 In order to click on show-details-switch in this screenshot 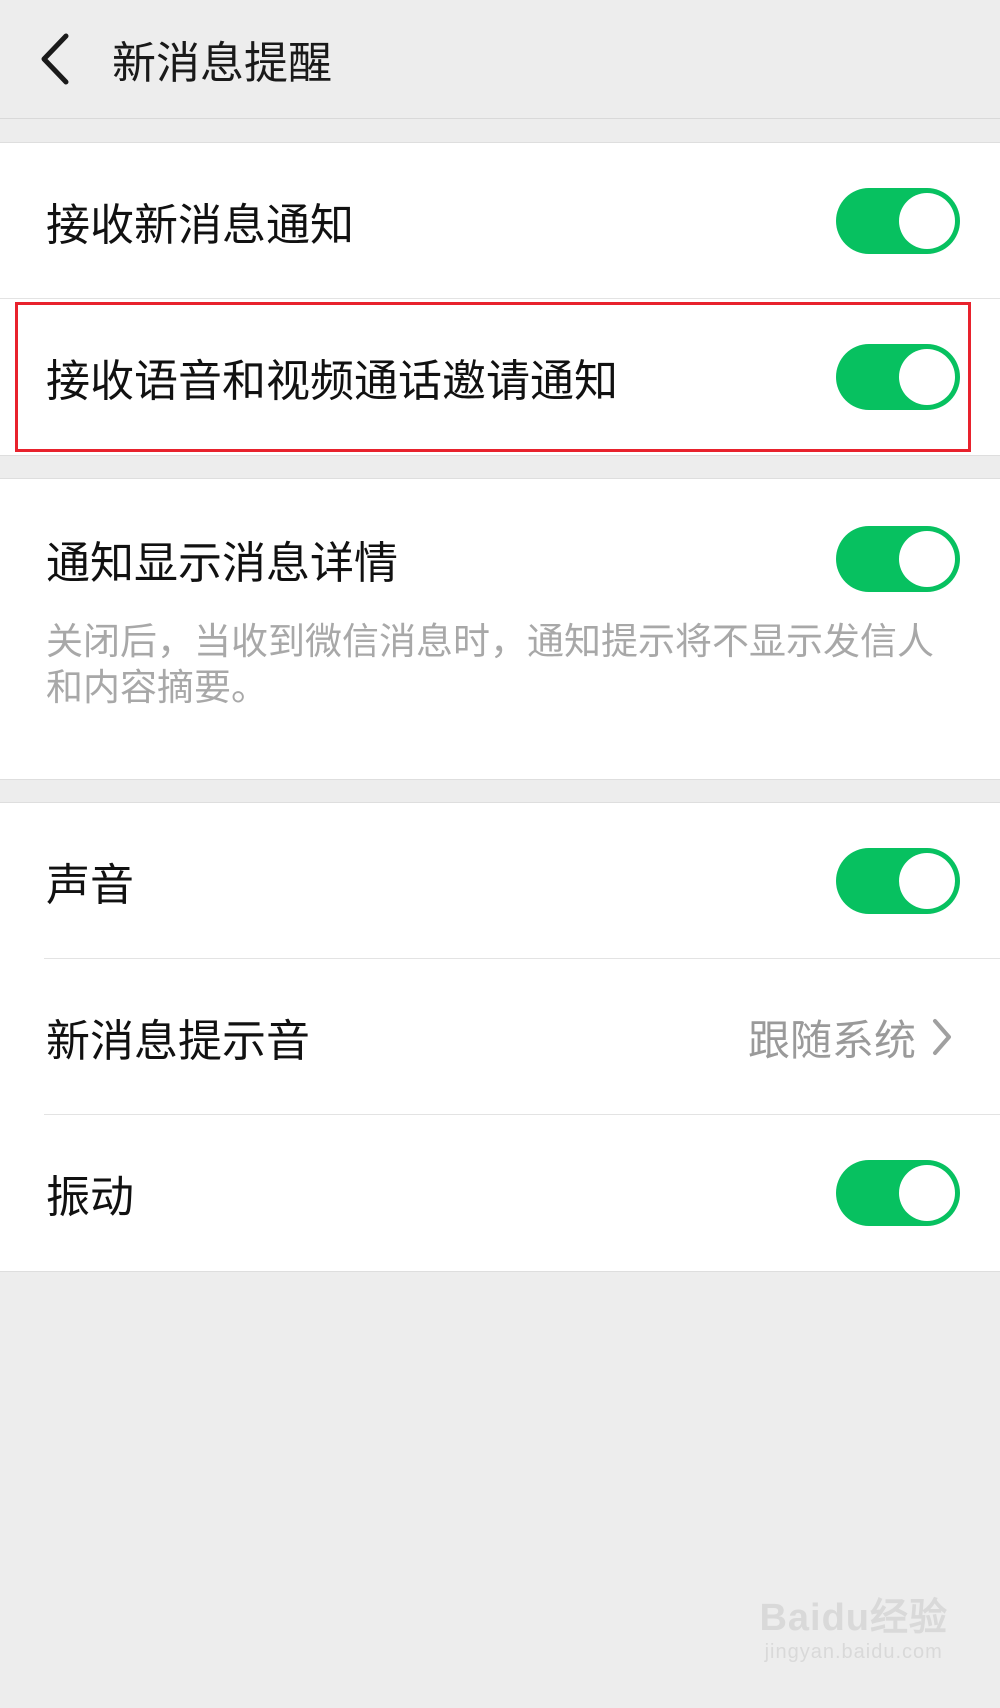, I will do `click(898, 559)`.